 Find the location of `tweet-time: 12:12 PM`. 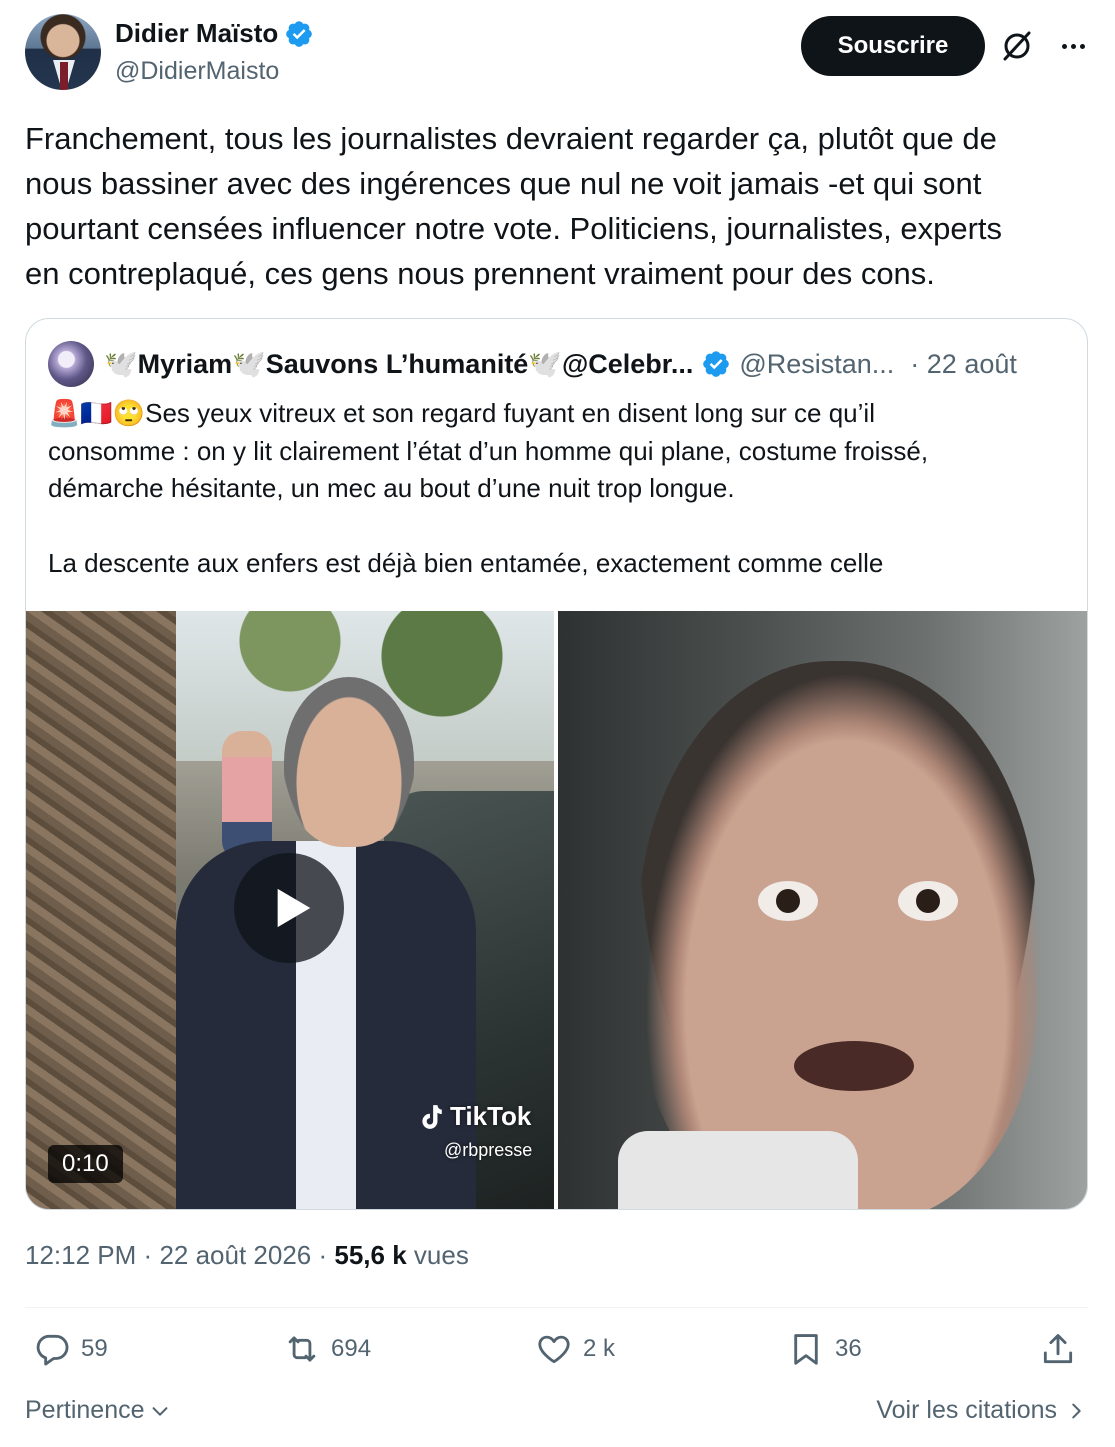

tweet-time: 12:12 PM is located at coordinates (80, 1255).